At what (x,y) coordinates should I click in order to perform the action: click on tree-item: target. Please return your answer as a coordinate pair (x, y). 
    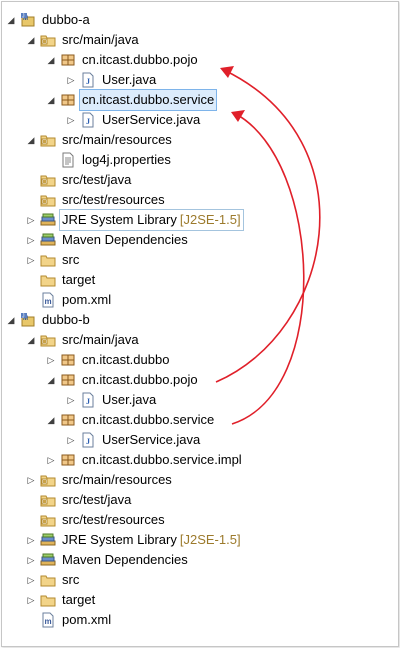
    Looking at the image, I should click on (200, 280).